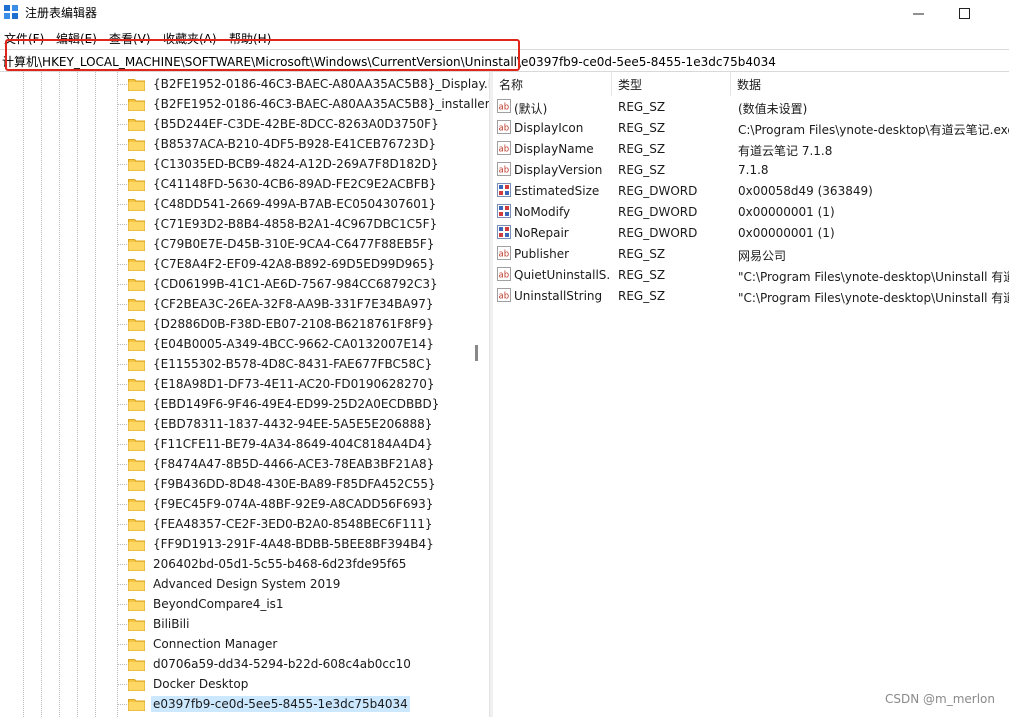  What do you see at coordinates (281, 504) in the screenshot?
I see `tree-item: {F9EC45F9-074A-48BF-92E9-A8CADD56F693}` at bounding box center [281, 504].